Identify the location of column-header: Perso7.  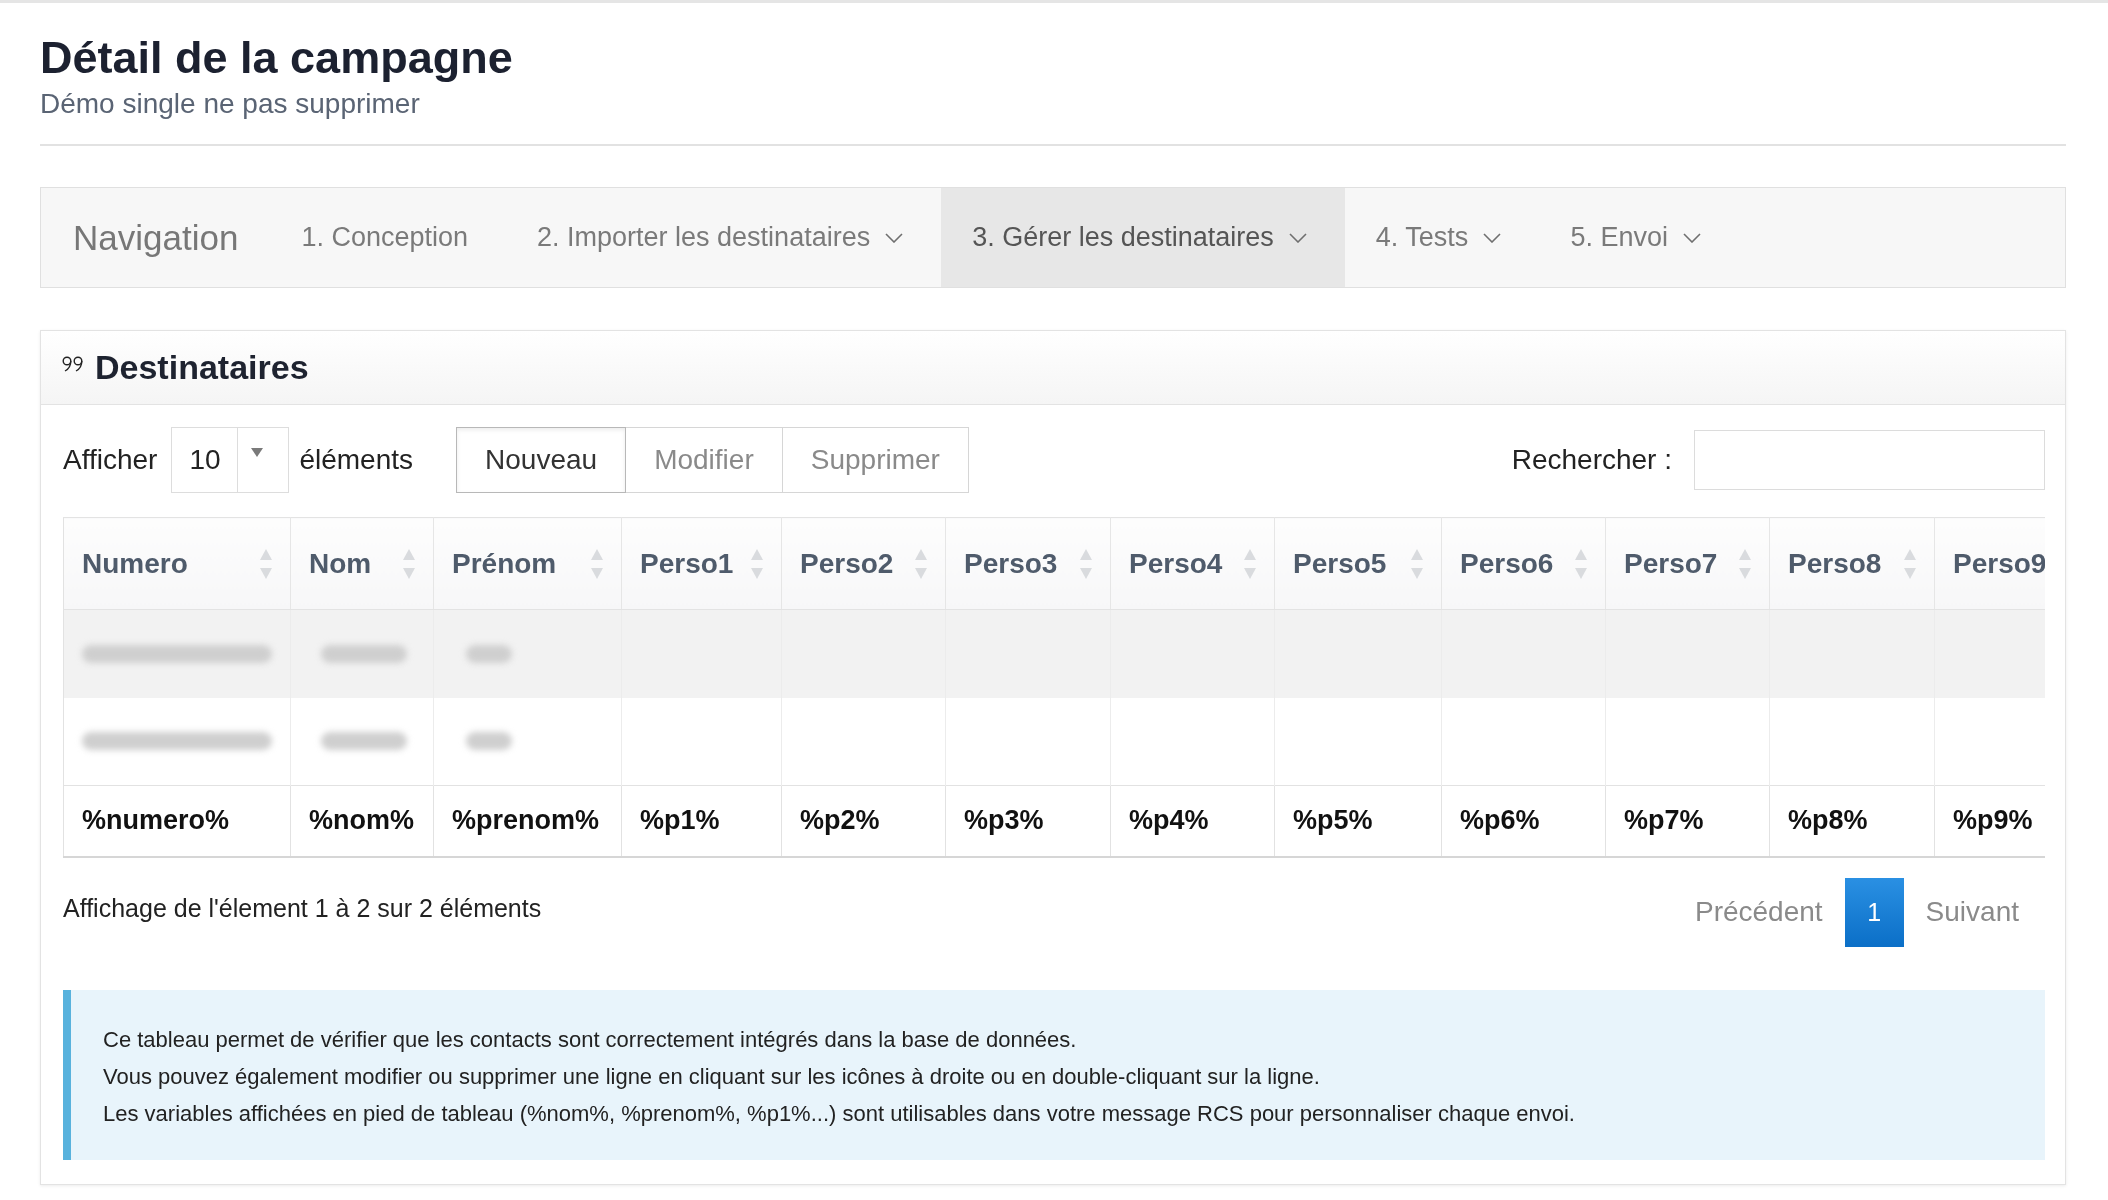
(1687, 563).